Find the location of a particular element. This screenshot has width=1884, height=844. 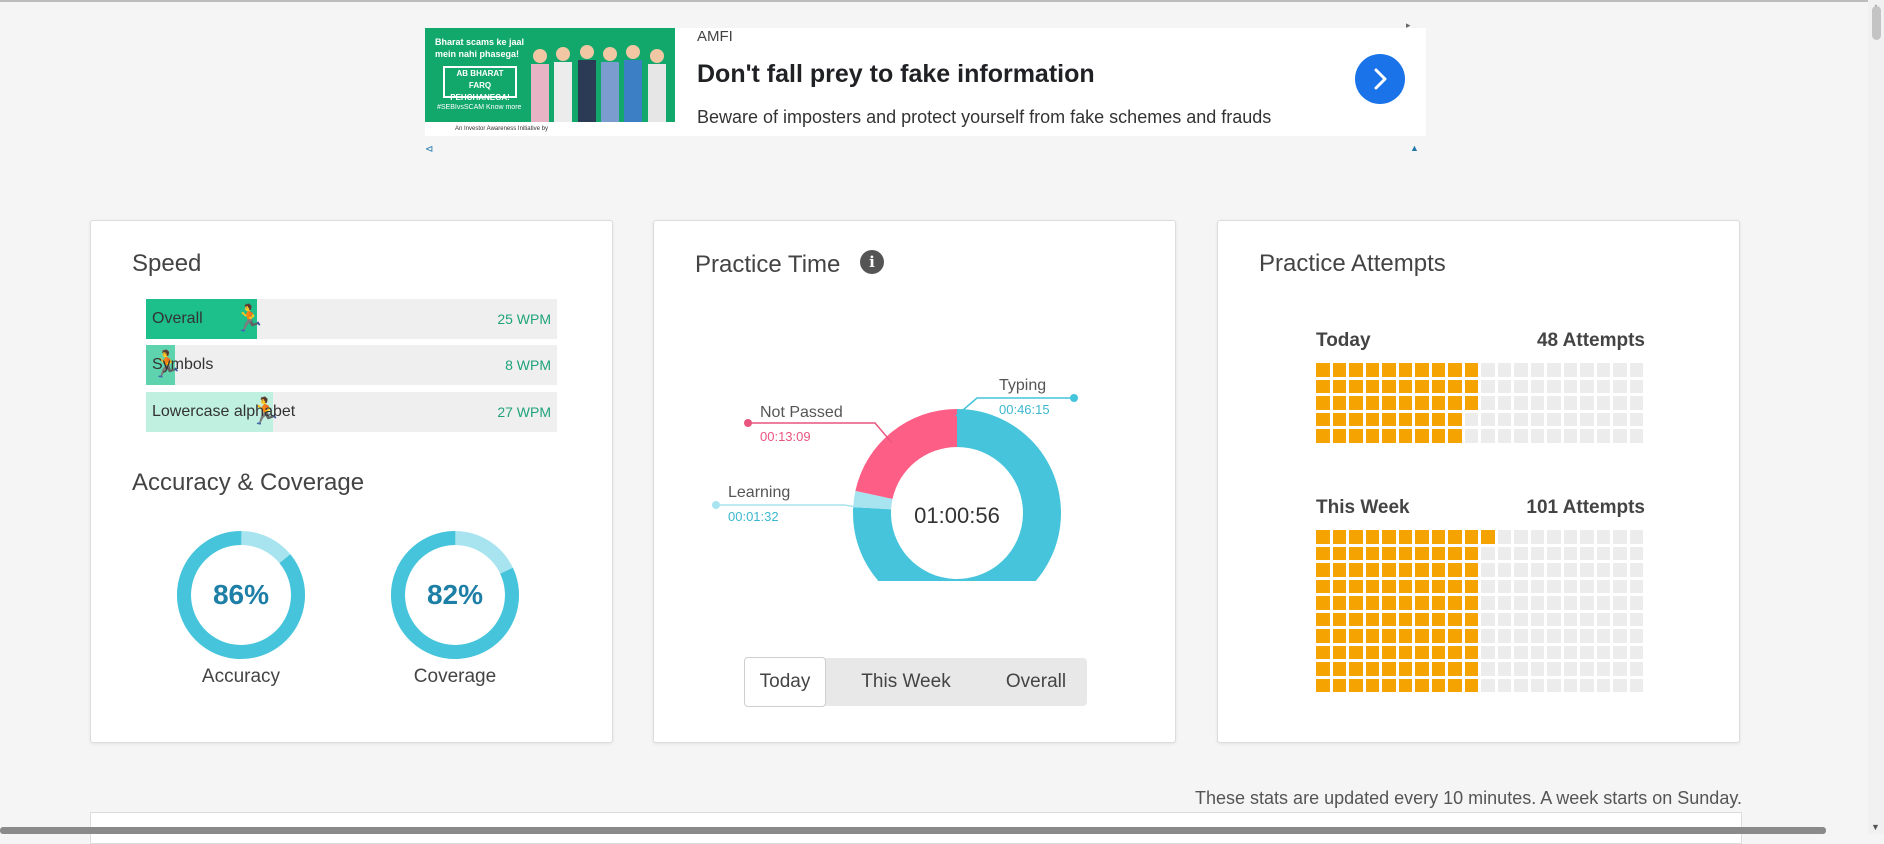

ad-title: Don't fall prey to fake information is located at coordinates (896, 74).